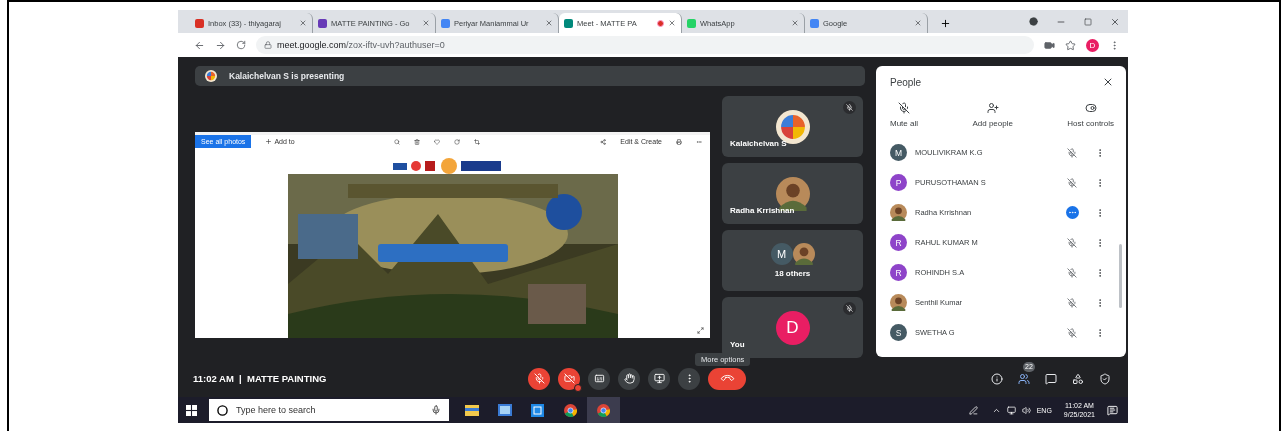 The image size is (1286, 431). What do you see at coordinates (268, 45) in the screenshot?
I see `lock-icon` at bounding box center [268, 45].